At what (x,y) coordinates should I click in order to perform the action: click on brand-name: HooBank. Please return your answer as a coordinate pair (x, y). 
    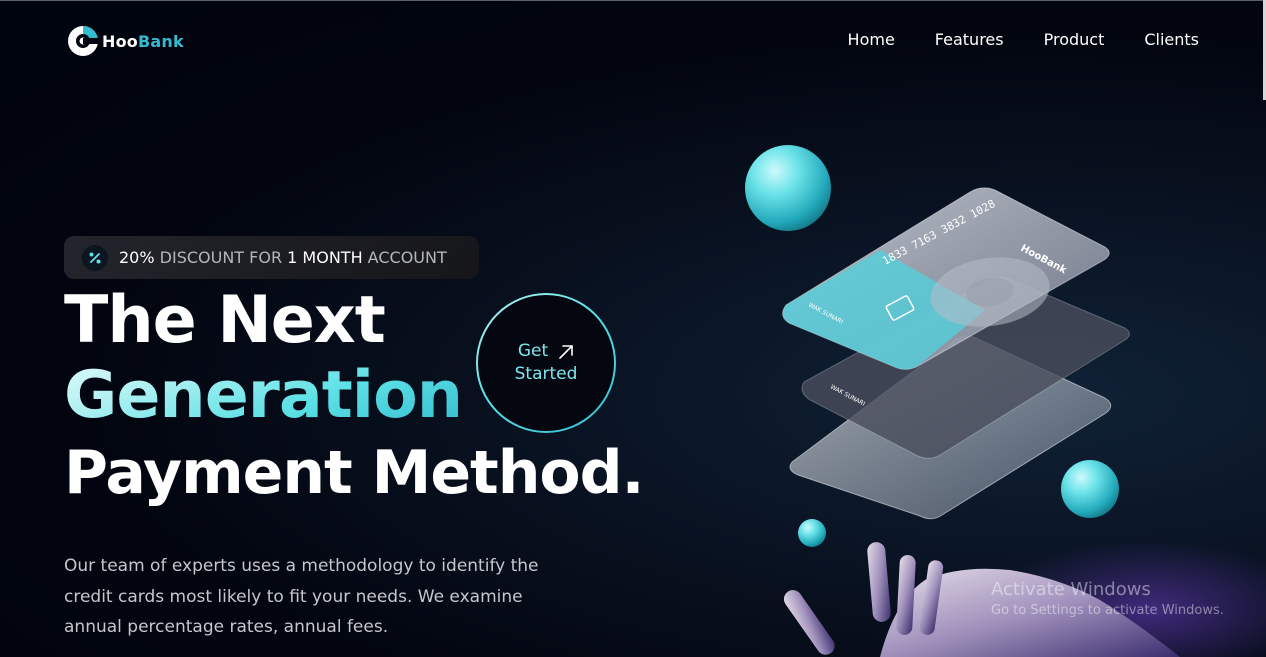
    Looking at the image, I should click on (143, 41).